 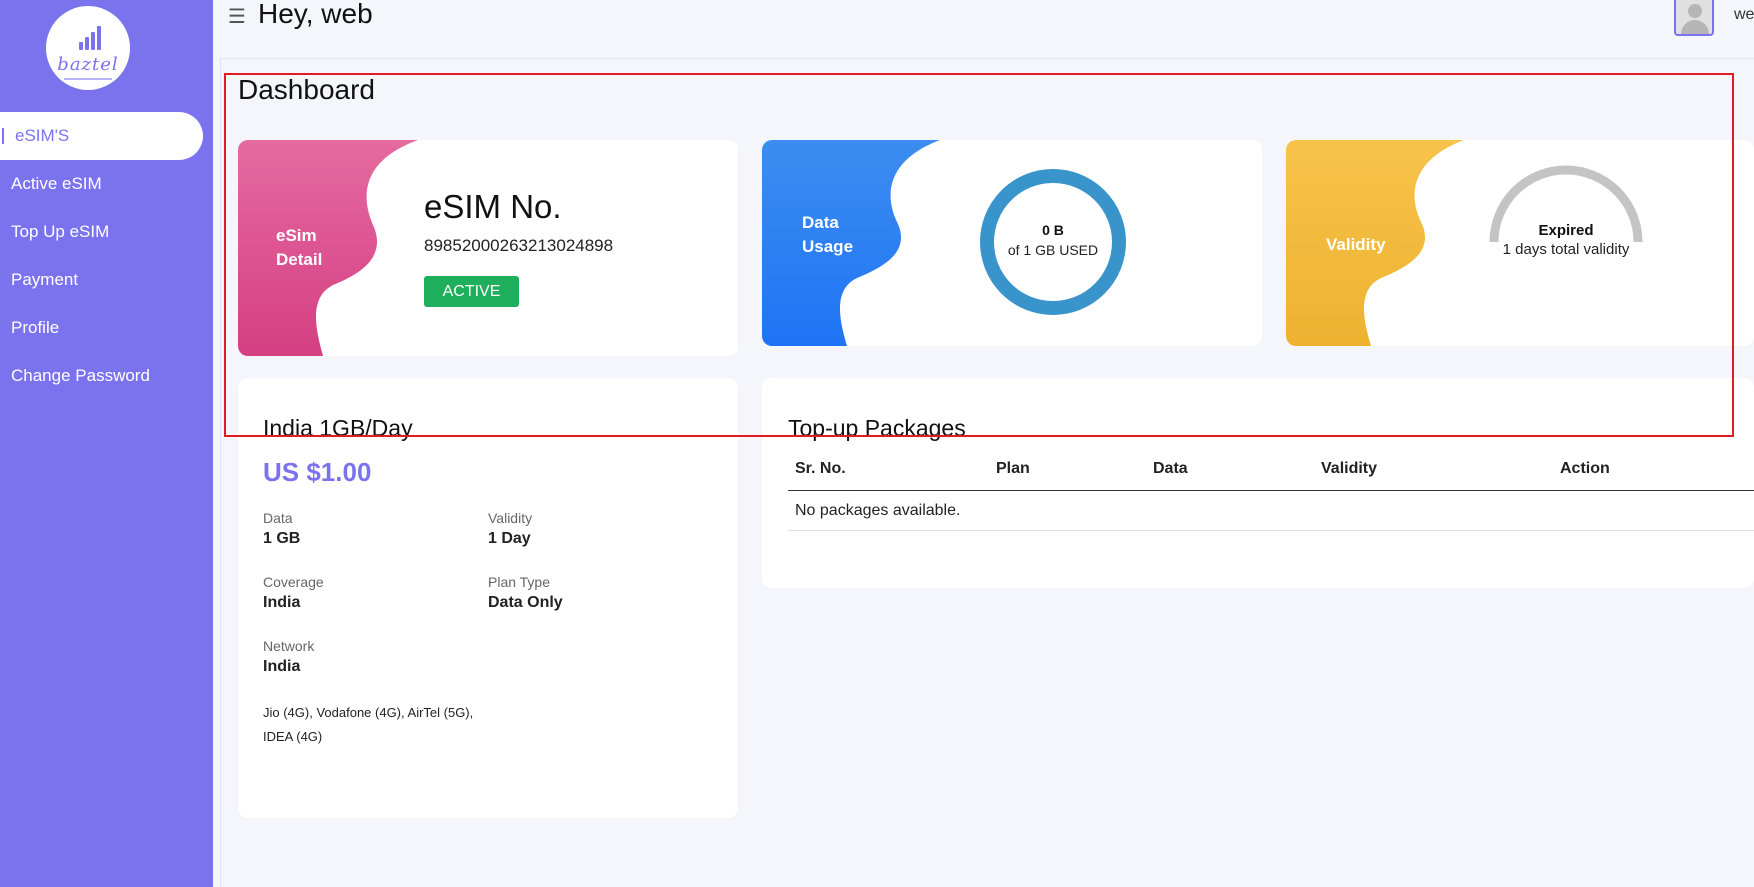 What do you see at coordinates (510, 518) in the screenshot?
I see `plan-validity-label: Validity` at bounding box center [510, 518].